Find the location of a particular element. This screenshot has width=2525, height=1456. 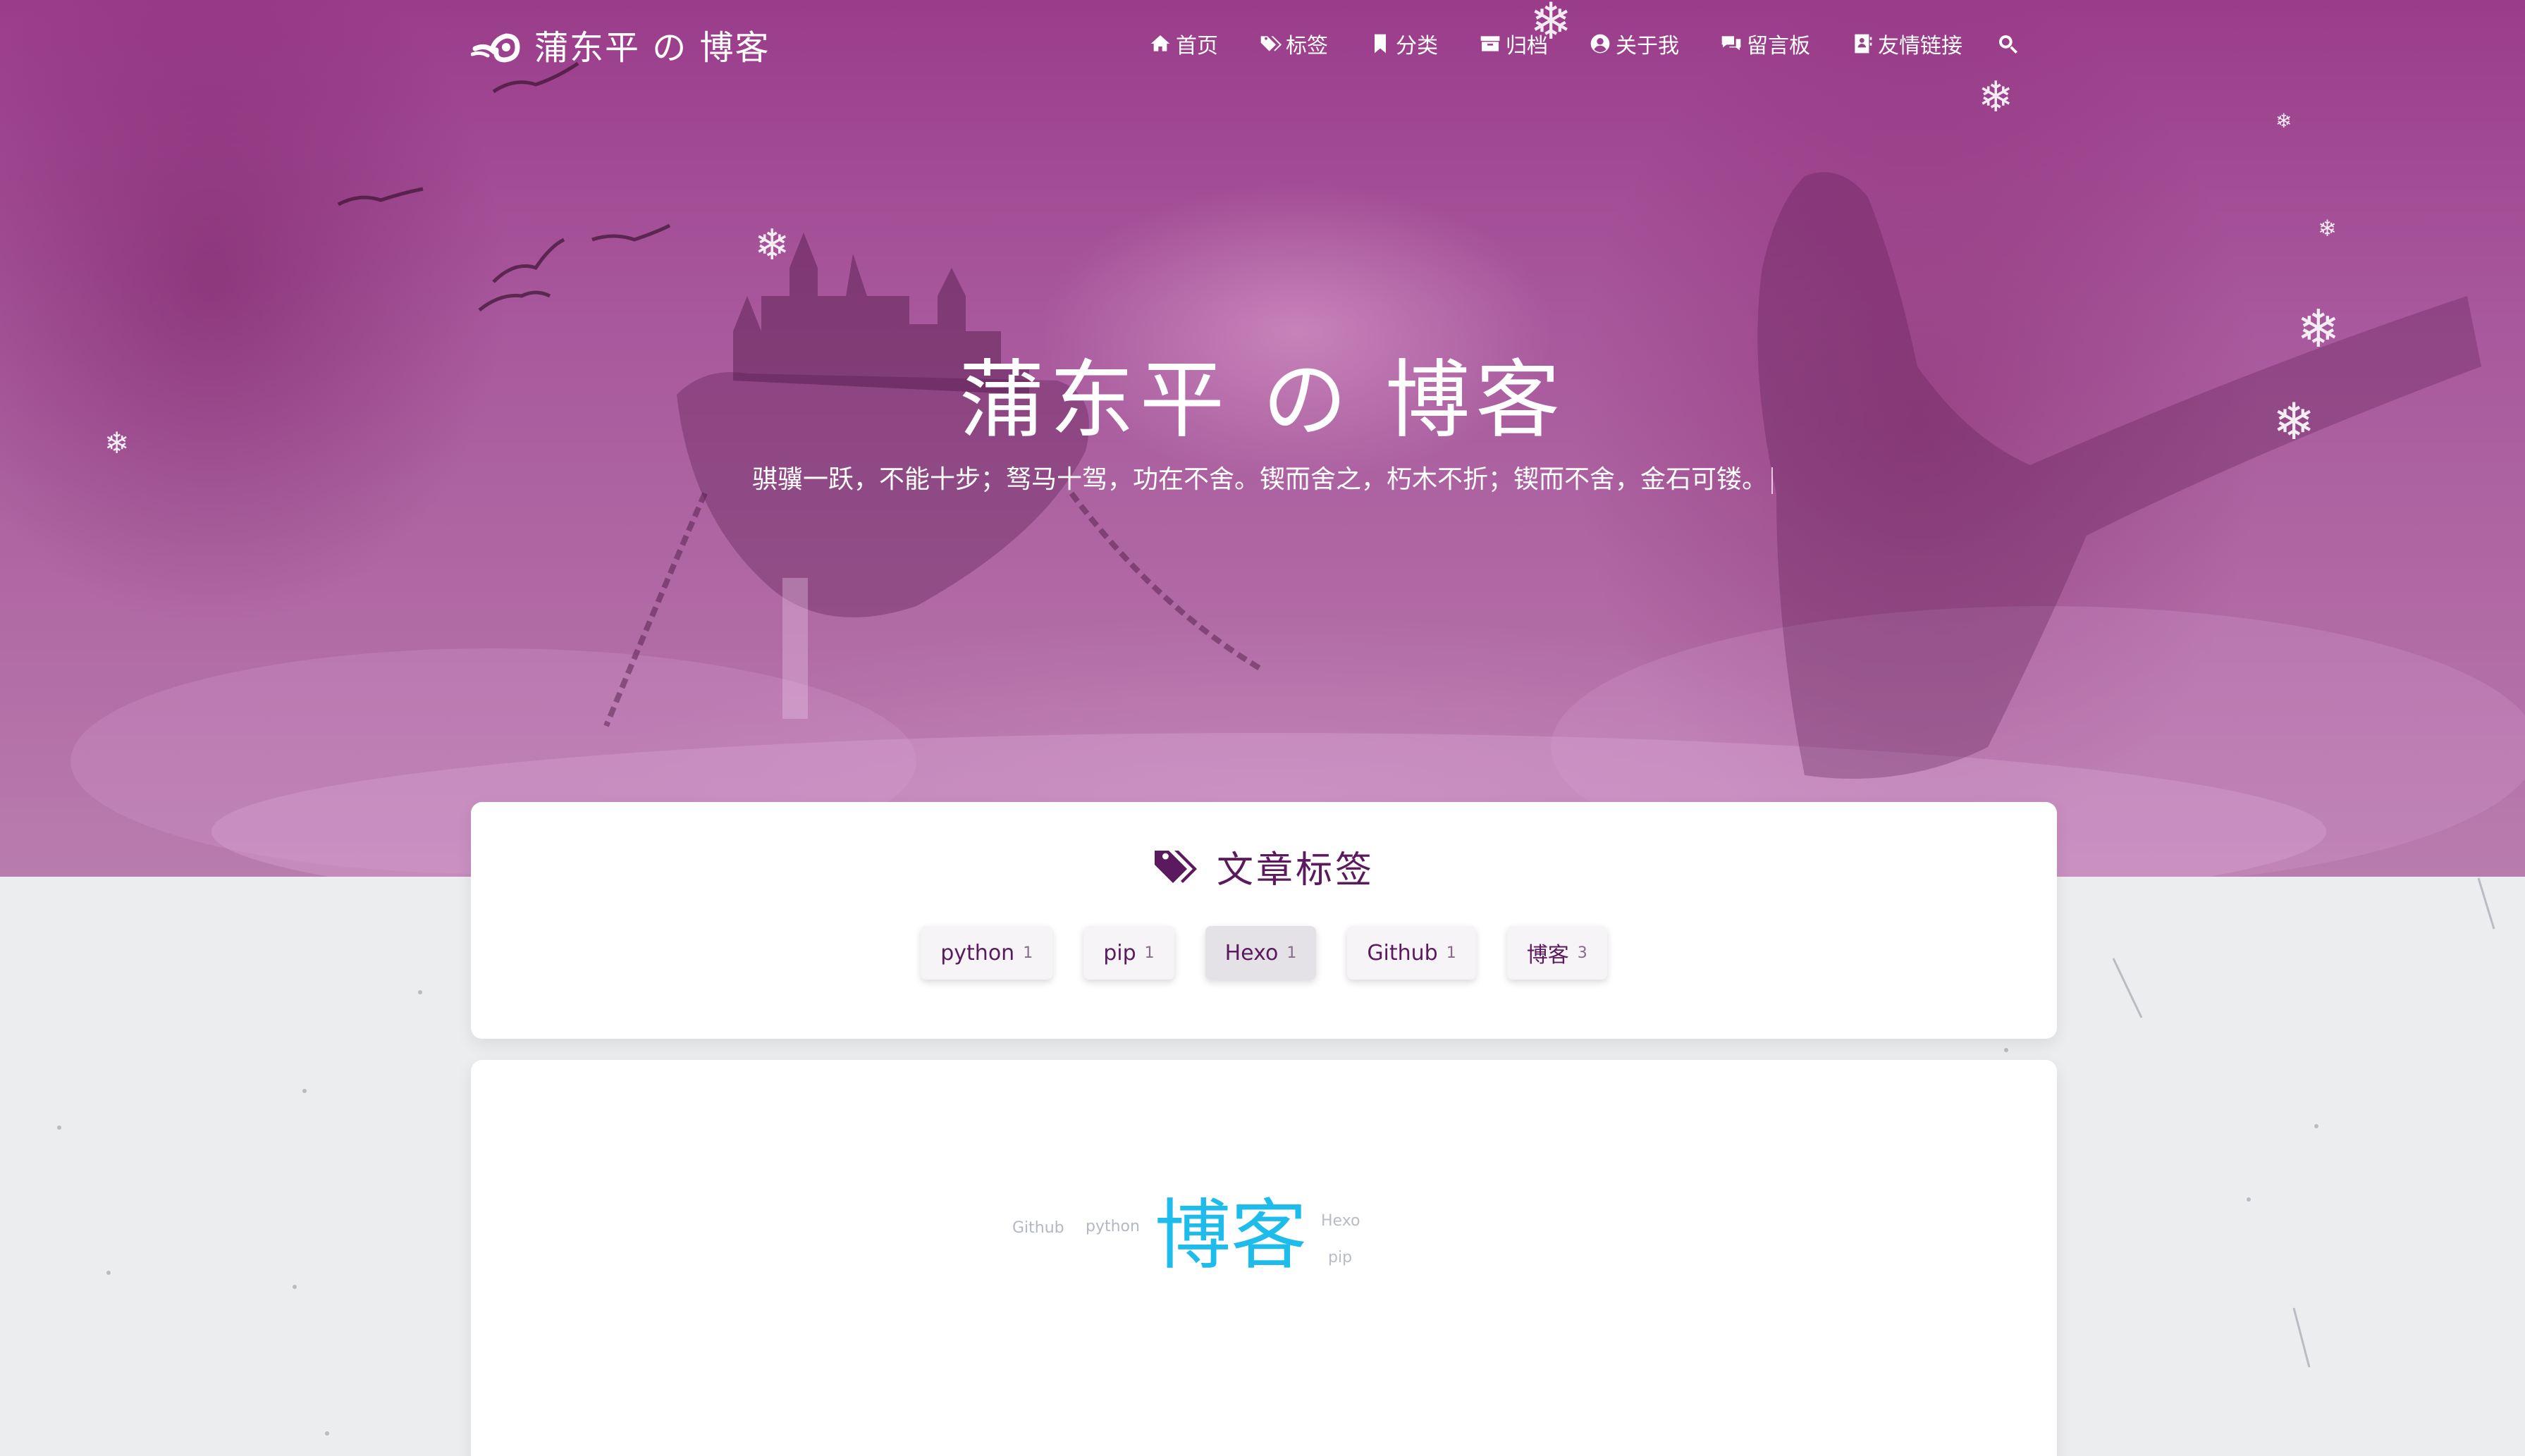

tag-chip-python: python 1 is located at coordinates (987, 953).